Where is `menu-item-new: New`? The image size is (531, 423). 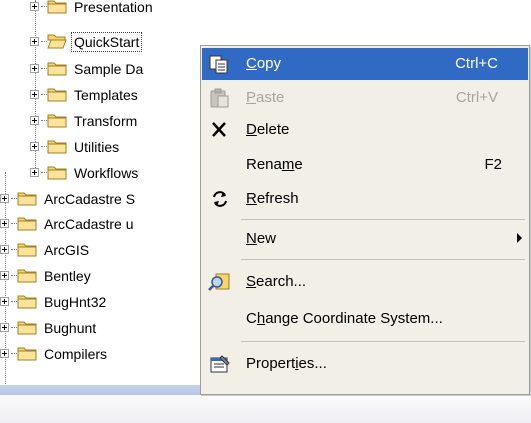 menu-item-new: New is located at coordinates (365, 239).